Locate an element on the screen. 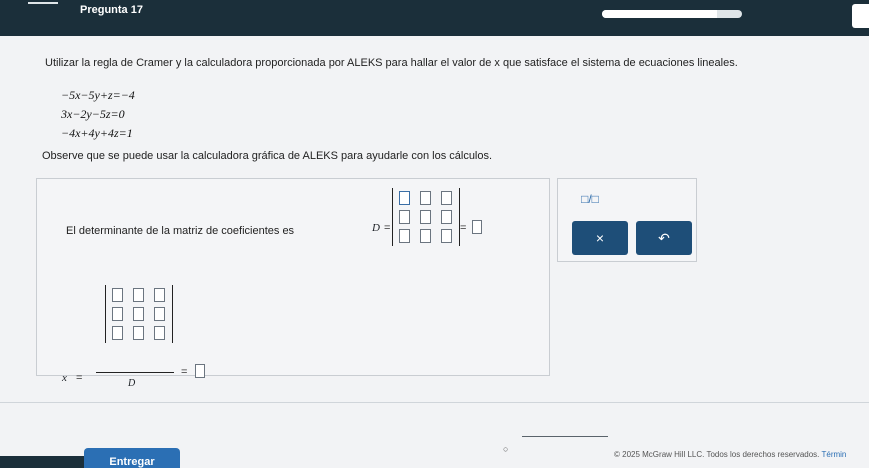  cramer-result-input is located at coordinates (200, 371).